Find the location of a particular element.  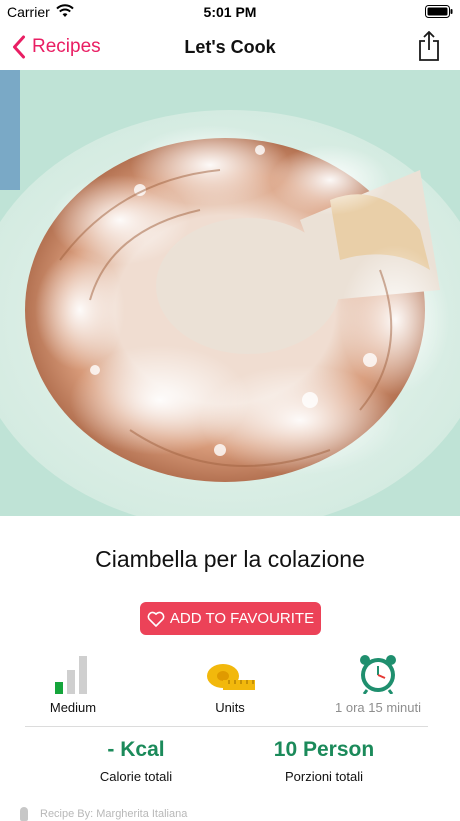

time-stat: 1 ora 15 minuti is located at coordinates (378, 681).